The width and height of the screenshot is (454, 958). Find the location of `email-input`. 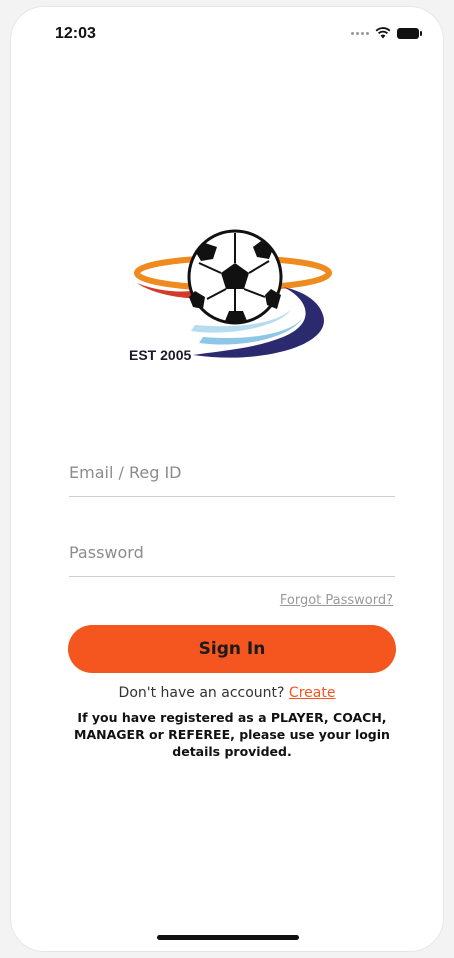

email-input is located at coordinates (232, 472).